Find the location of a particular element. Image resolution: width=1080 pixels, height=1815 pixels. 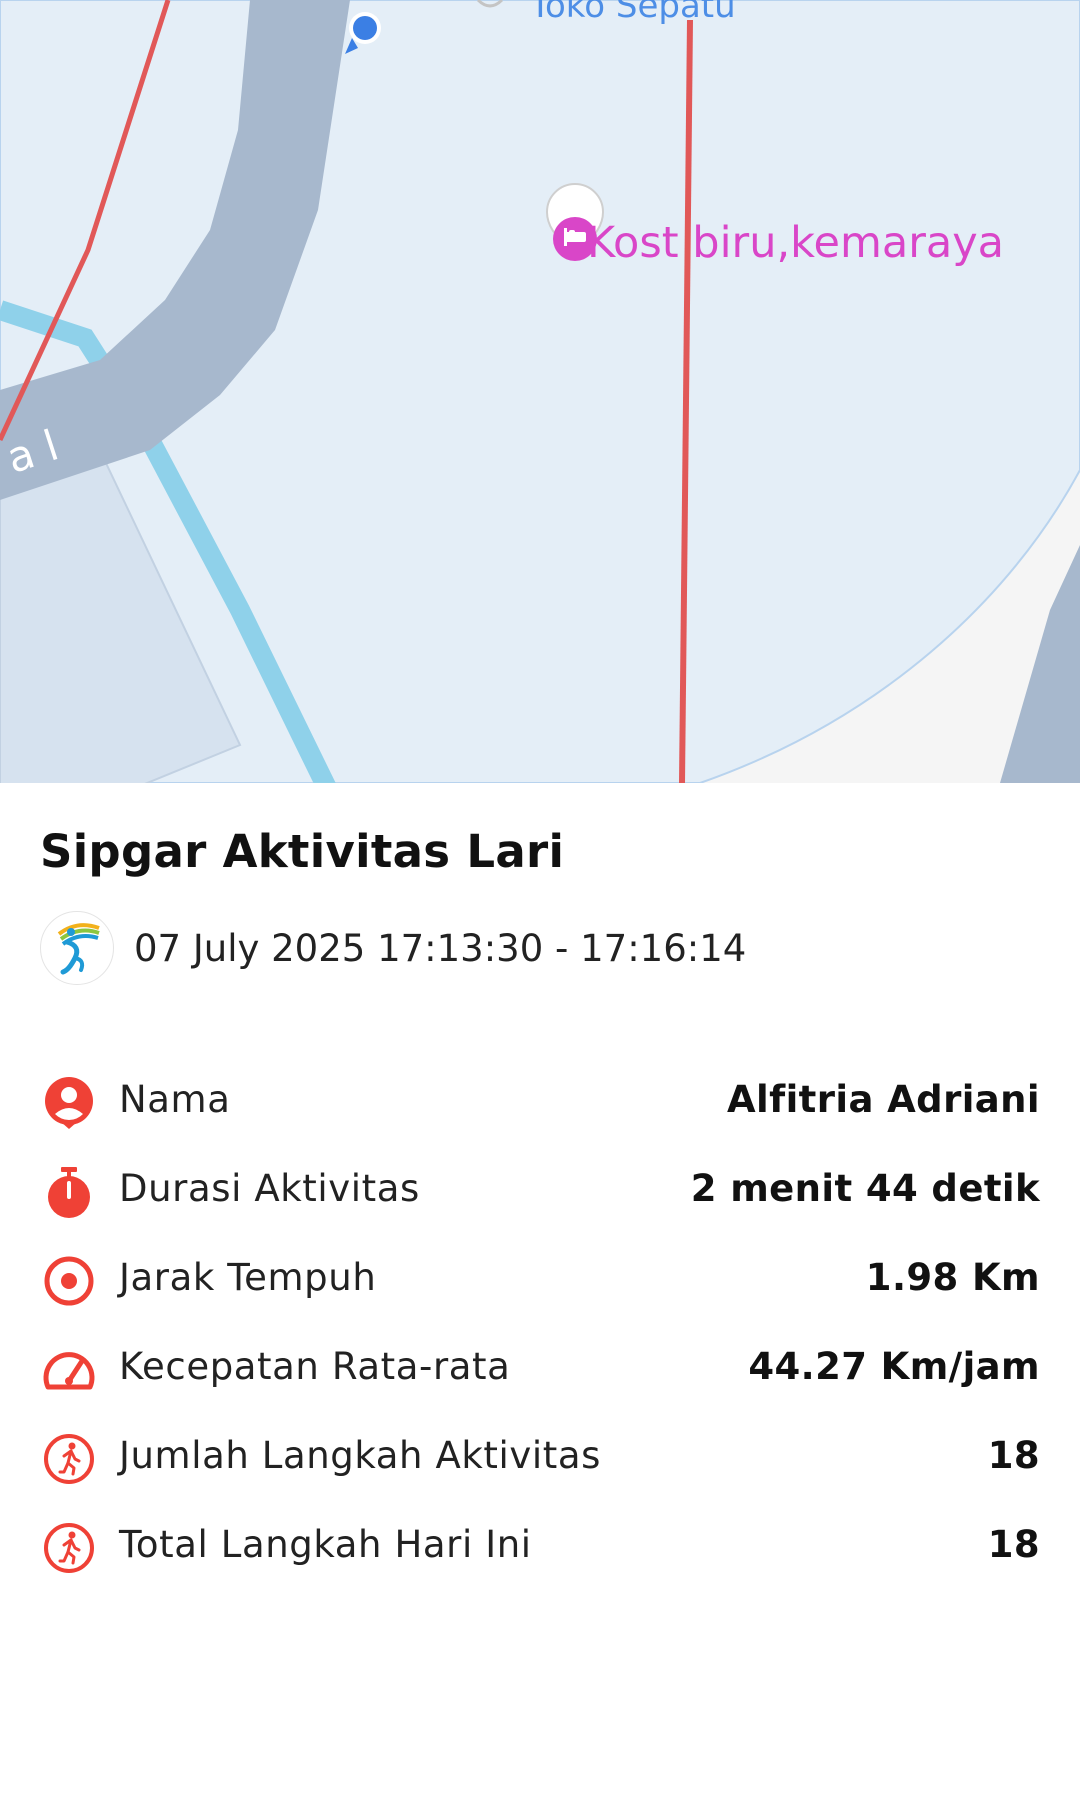

page-title: Sipgar Aktivitas Lari is located at coordinates (302, 851).